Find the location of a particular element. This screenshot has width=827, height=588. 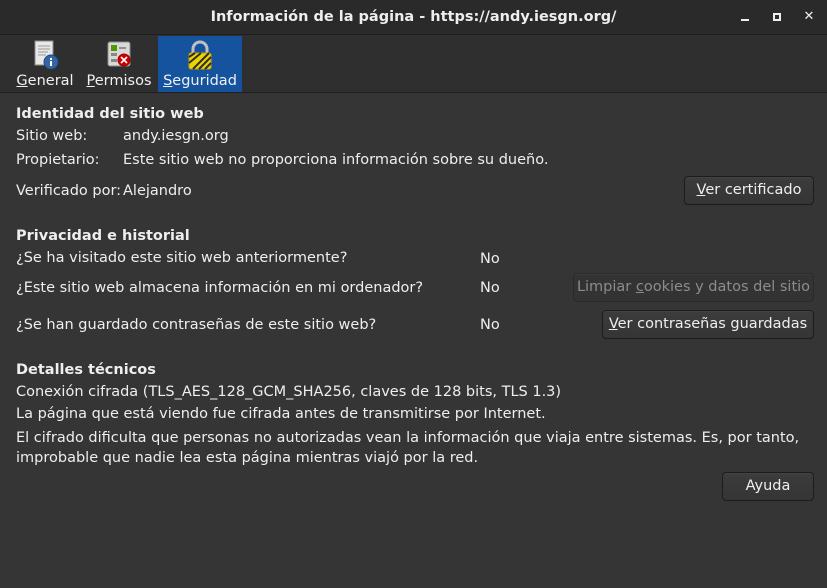

minimize-button is located at coordinates (745, 17).